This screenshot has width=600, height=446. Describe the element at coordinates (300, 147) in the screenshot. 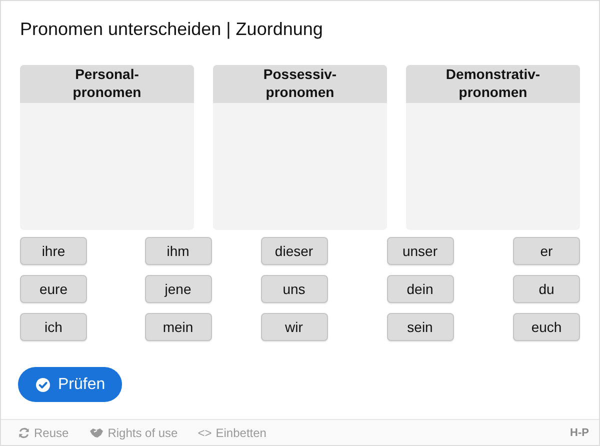

I see `drop-zone: Possessiv- pronomen` at that location.